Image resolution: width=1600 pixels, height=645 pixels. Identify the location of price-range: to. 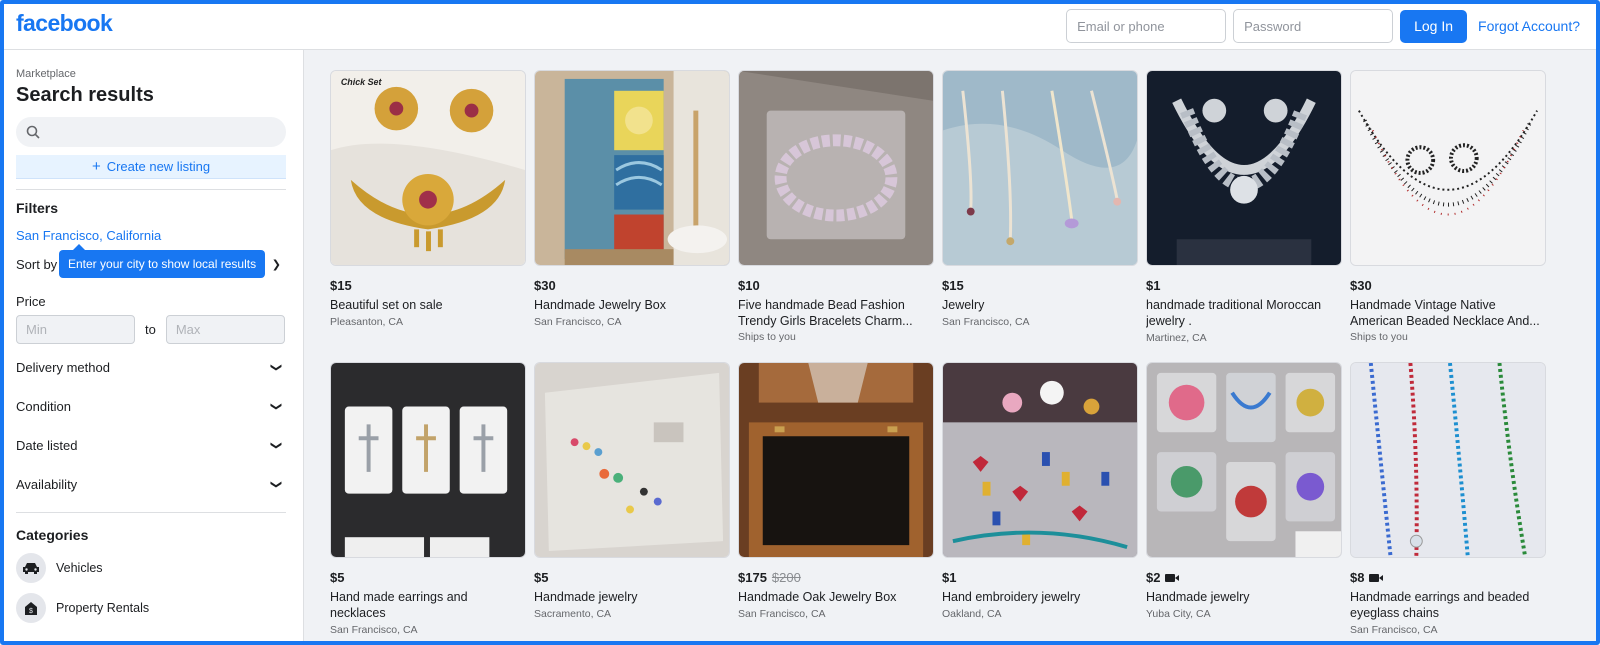
(152, 329).